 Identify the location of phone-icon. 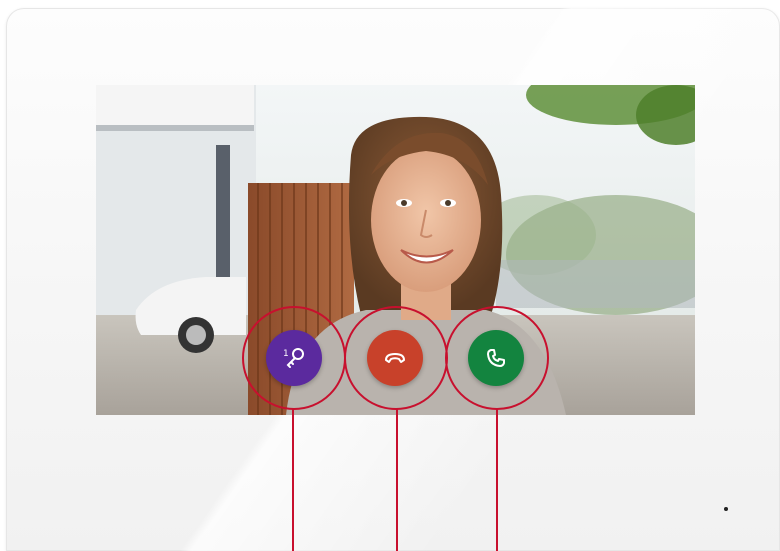
(496, 358).